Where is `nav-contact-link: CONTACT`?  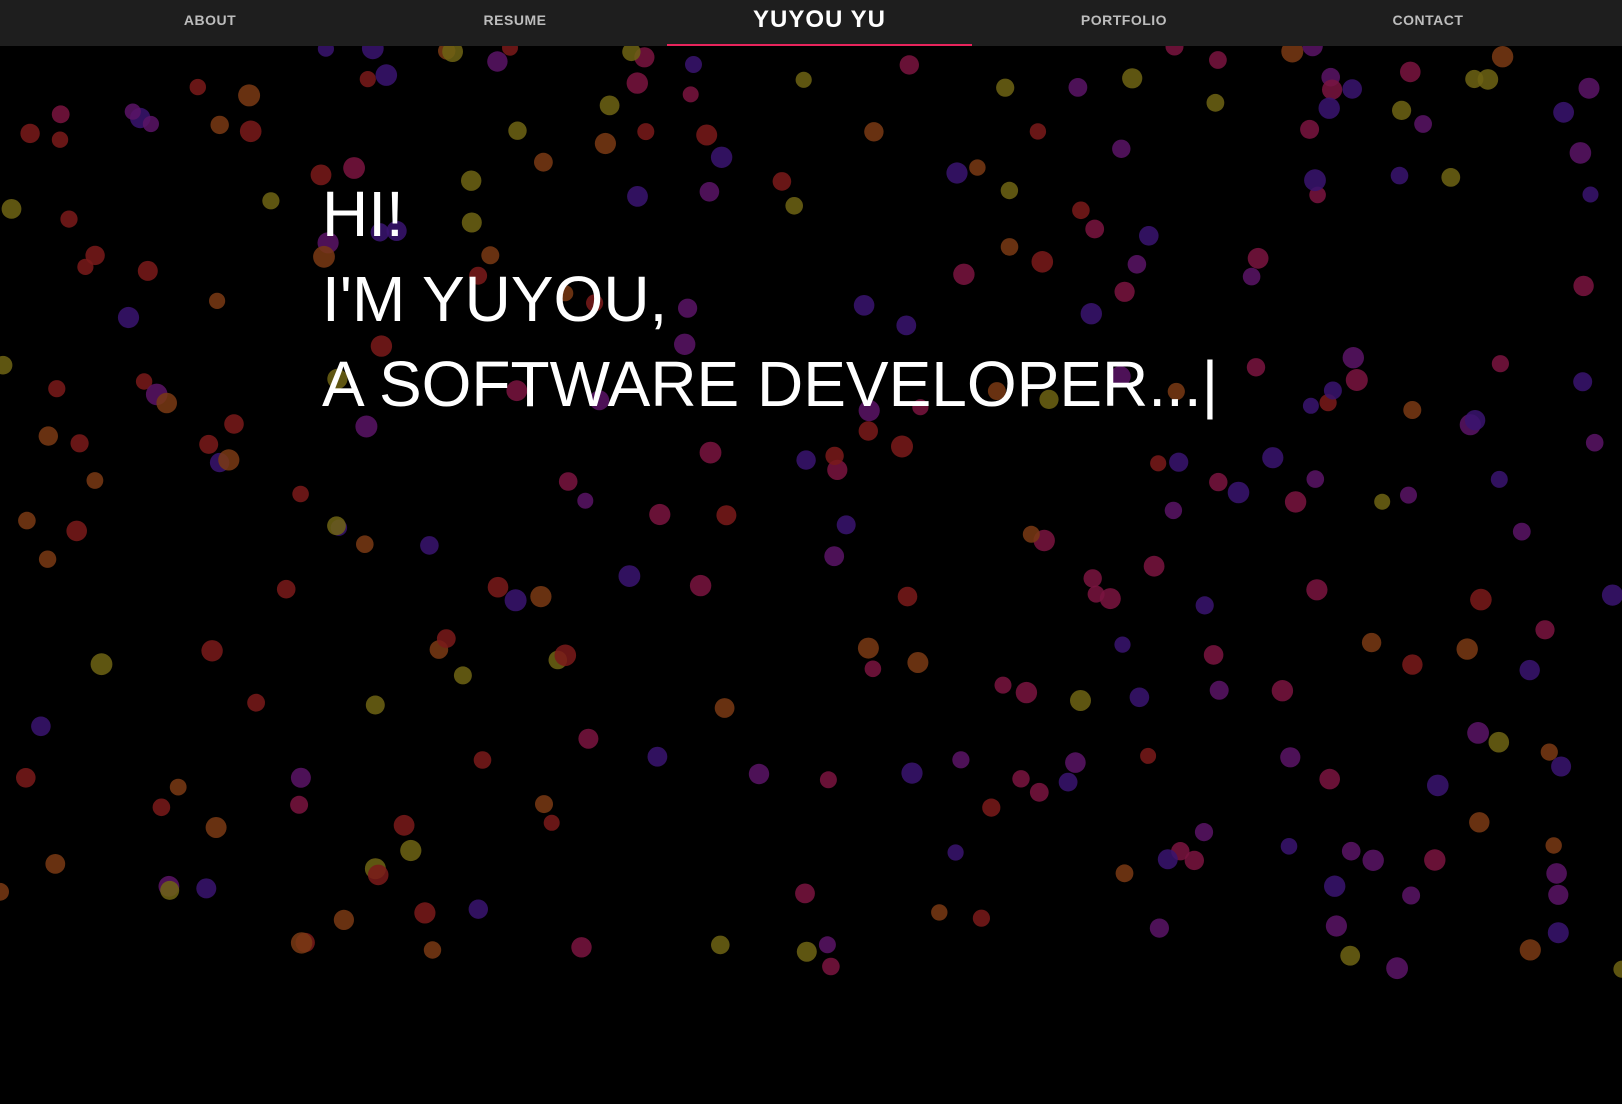
nav-contact-link: CONTACT is located at coordinates (1428, 23).